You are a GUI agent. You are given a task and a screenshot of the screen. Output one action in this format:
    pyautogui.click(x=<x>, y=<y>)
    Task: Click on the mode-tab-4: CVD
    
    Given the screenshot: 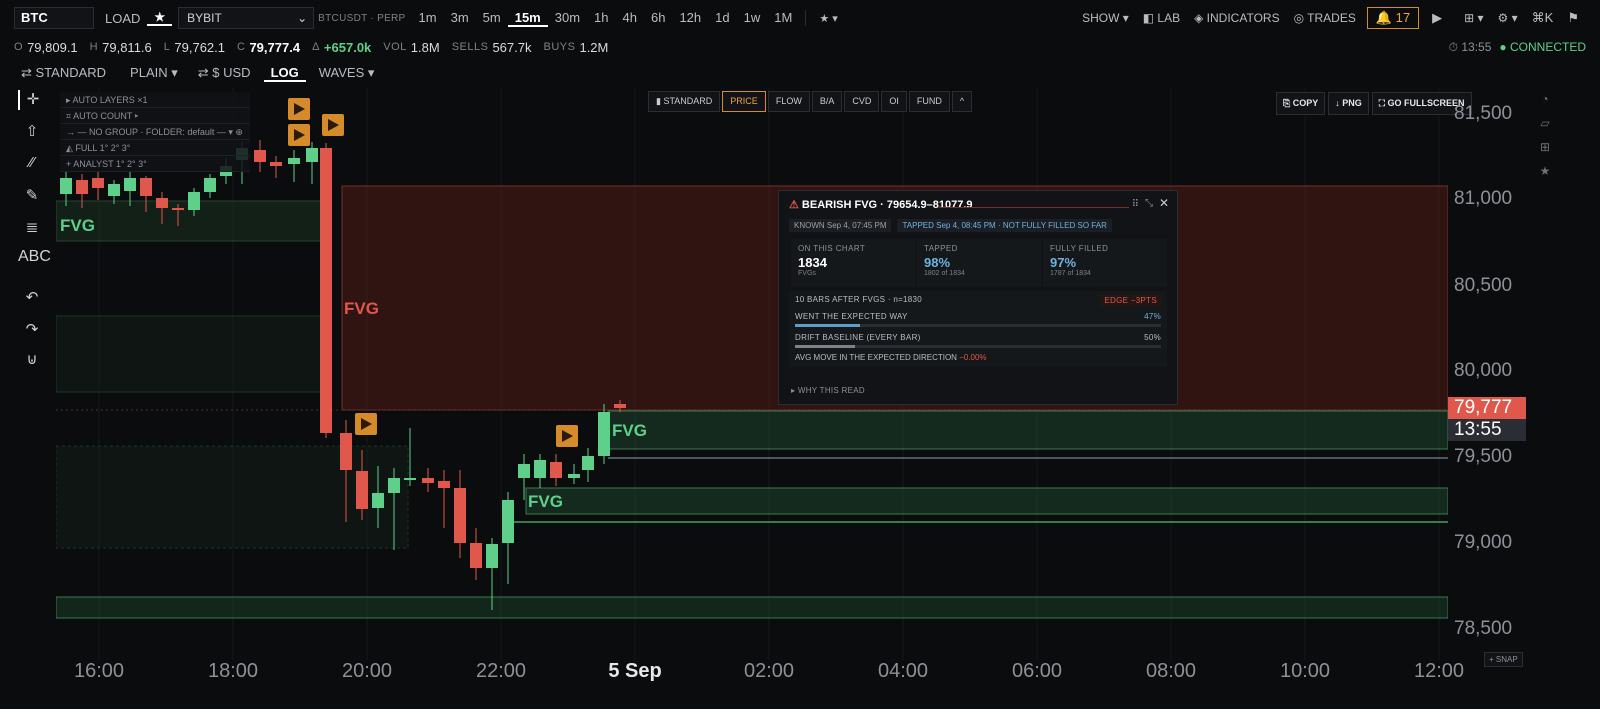 What is the action you would take?
    pyautogui.click(x=862, y=101)
    